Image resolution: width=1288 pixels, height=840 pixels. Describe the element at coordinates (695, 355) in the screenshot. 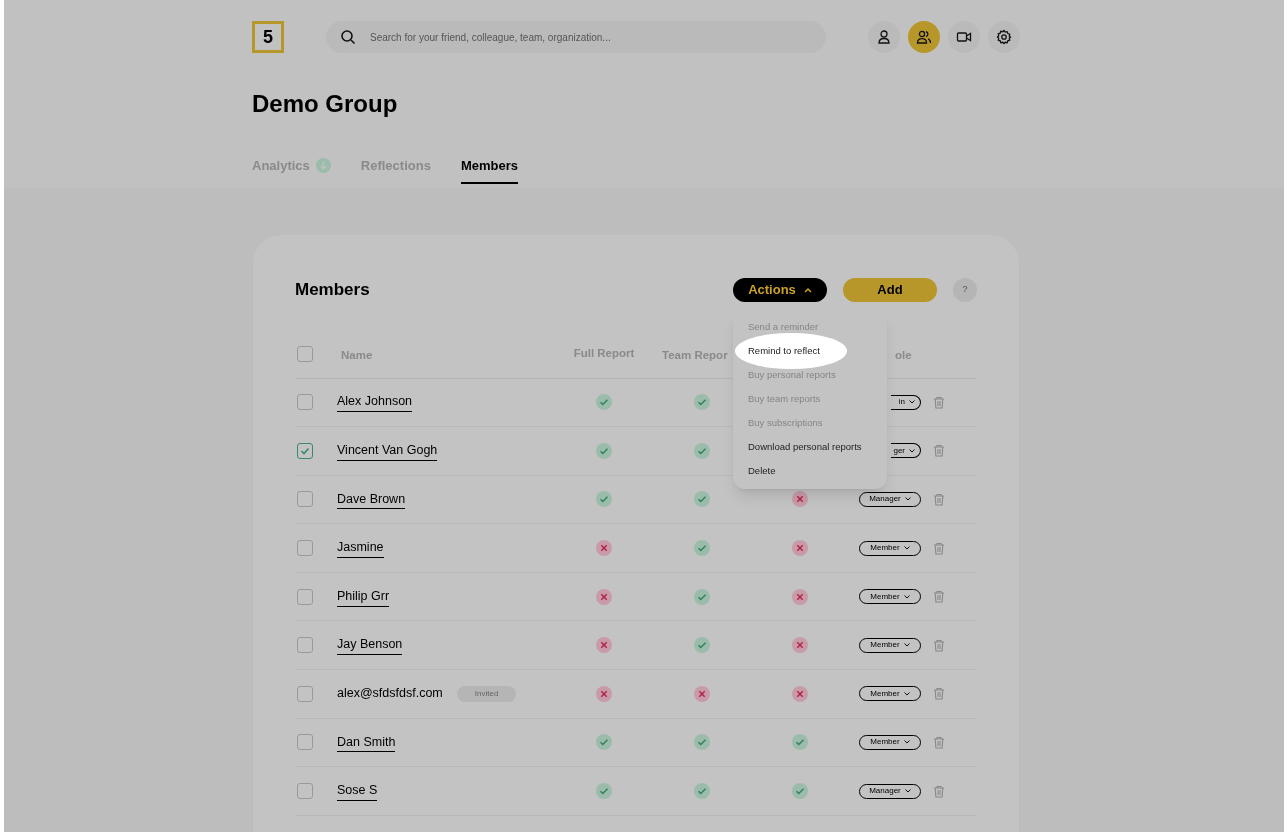

I see `column-header: Team Repor` at that location.